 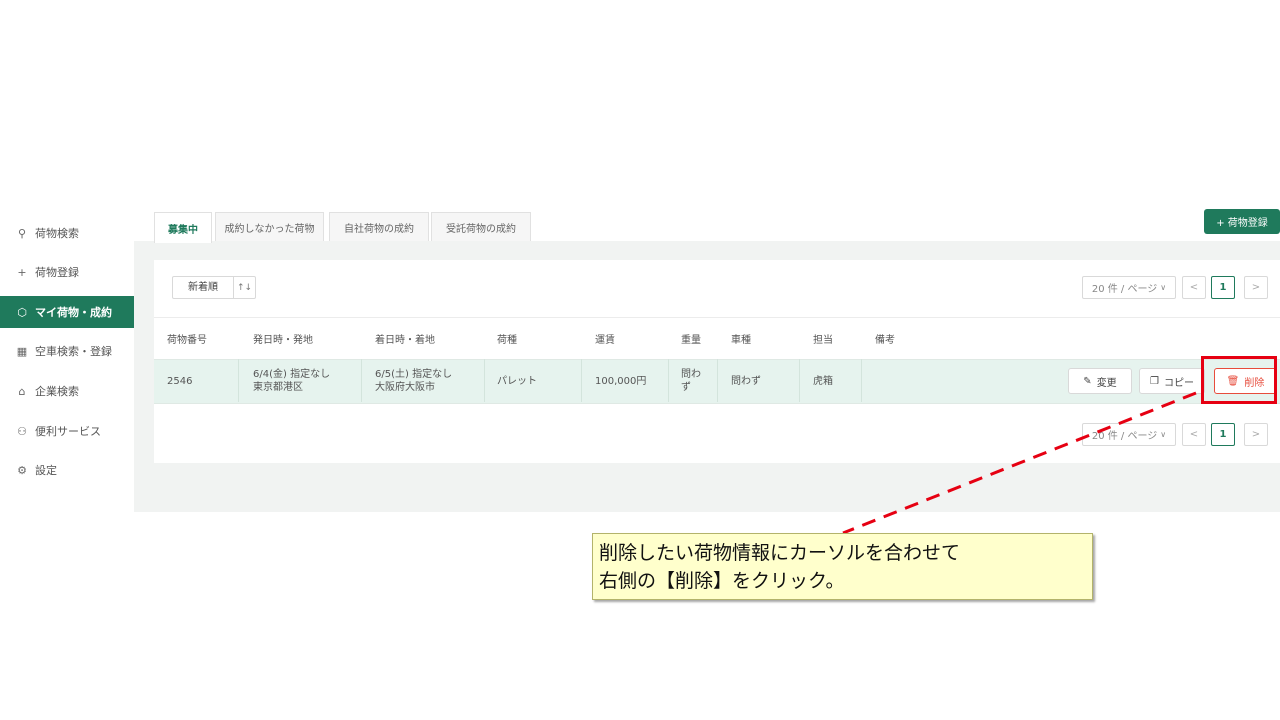 What do you see at coordinates (823, 340) in the screenshot?
I see `column-header-staff: 担当` at bounding box center [823, 340].